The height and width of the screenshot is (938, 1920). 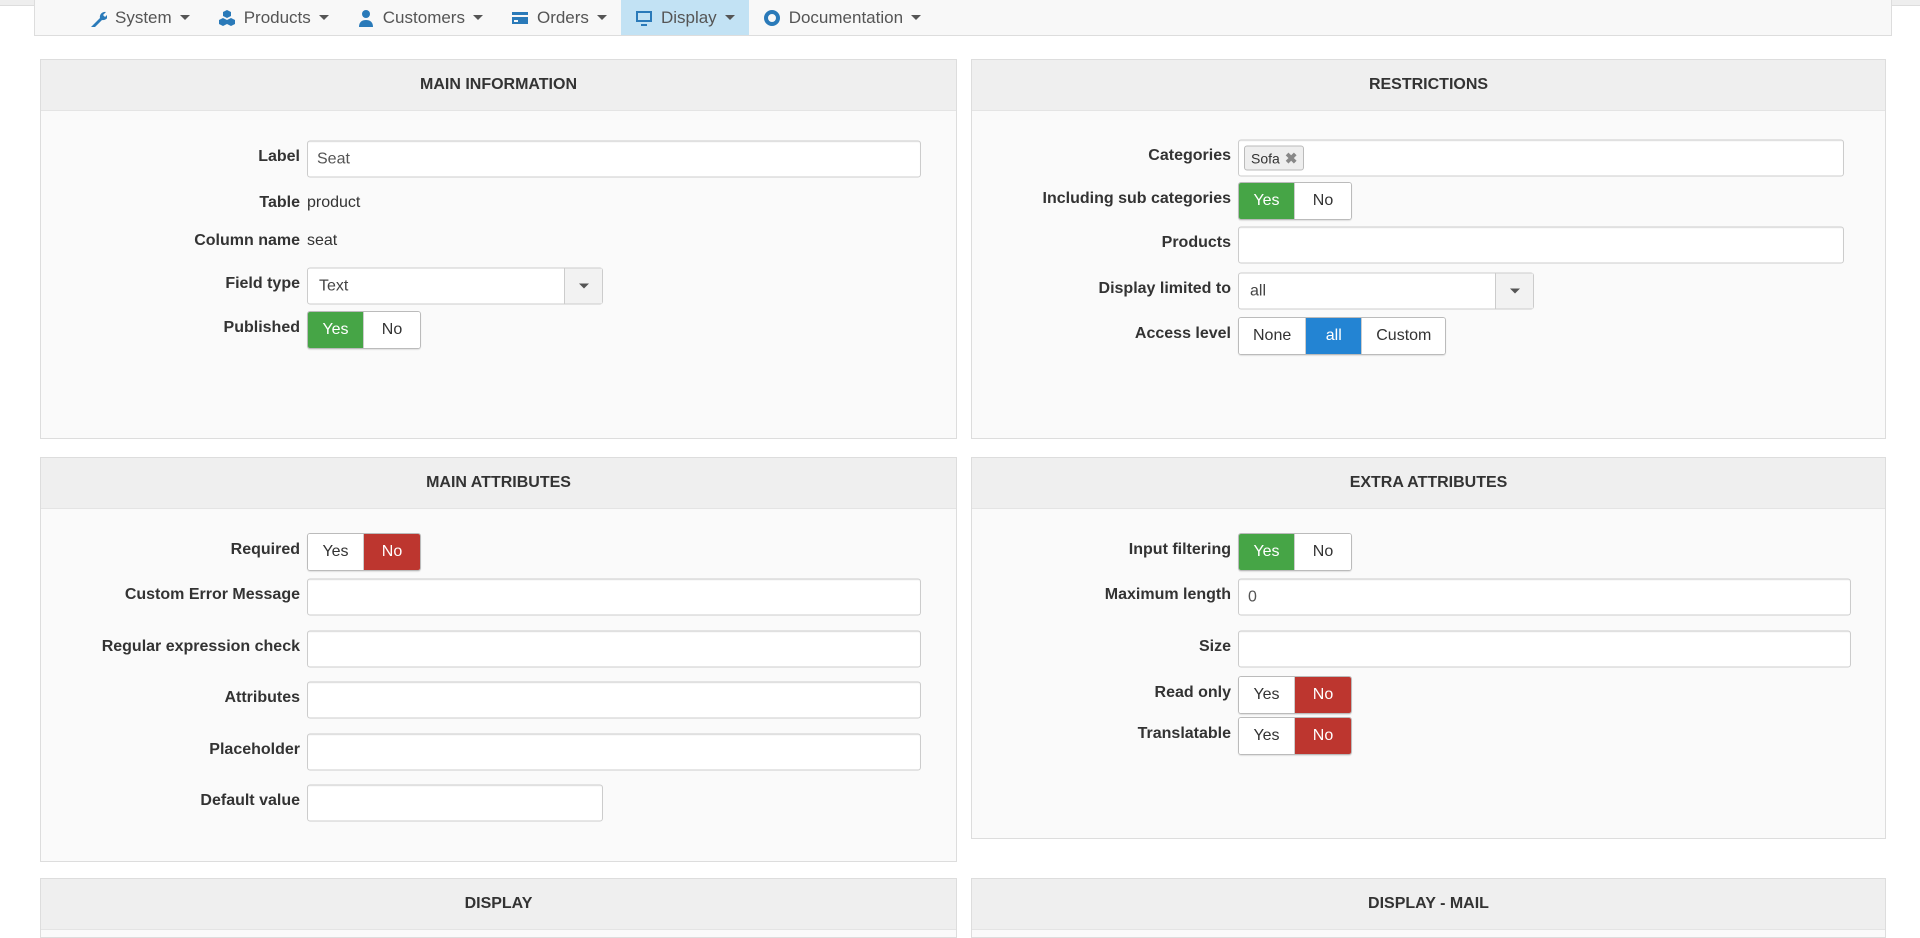 What do you see at coordinates (519, 17) in the screenshot?
I see `credit-card-icon` at bounding box center [519, 17].